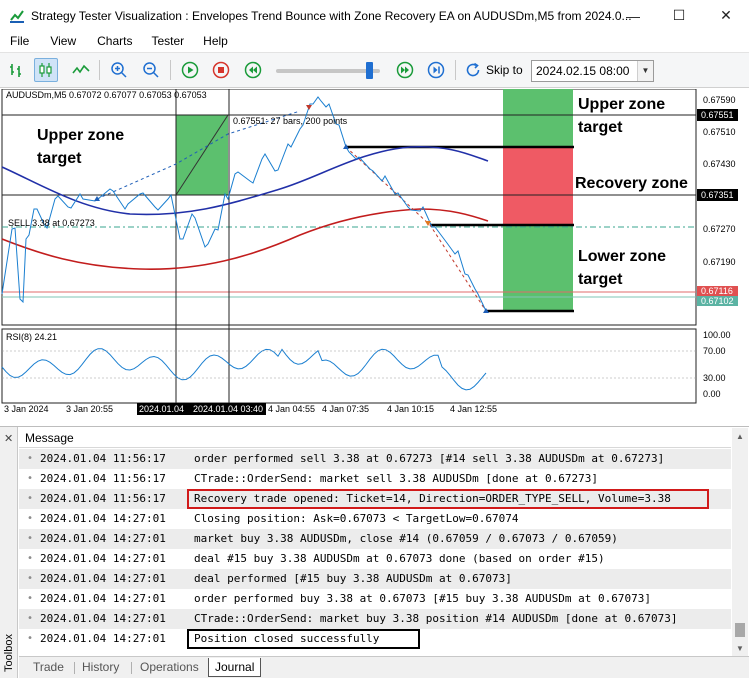  Describe the element at coordinates (384, 667) in the screenshot. I see `toolbox-tabs: Trade History Operations Journal` at that location.